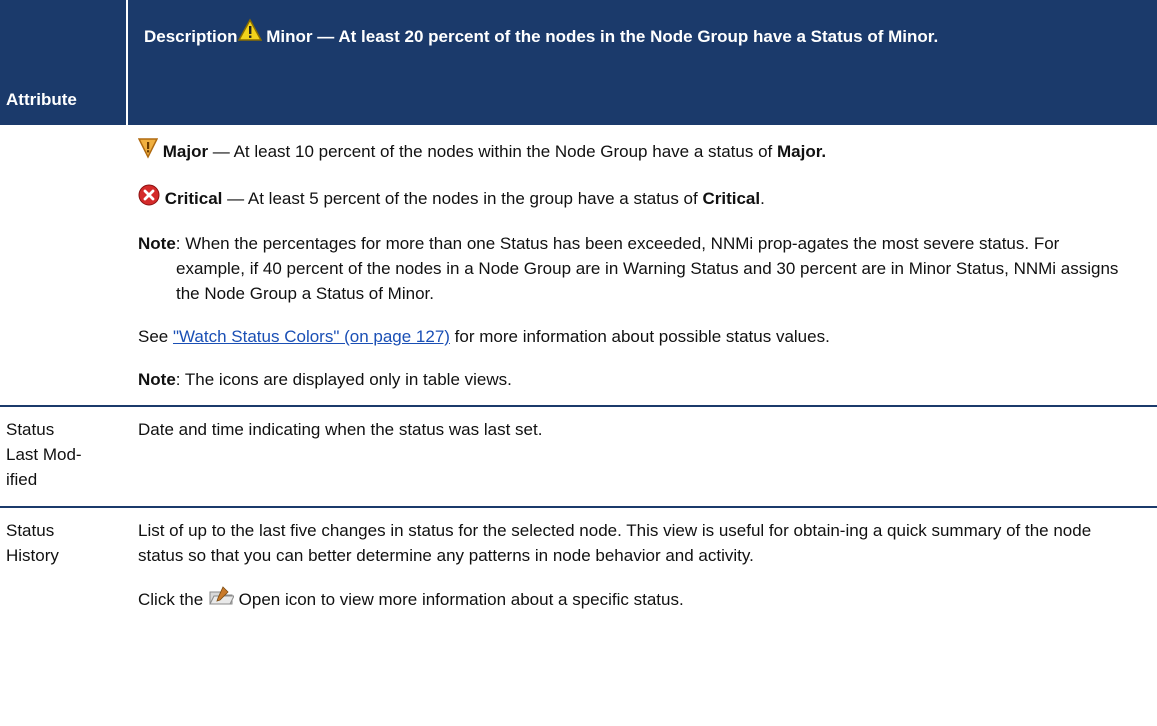 The width and height of the screenshot is (1157, 726). Describe the element at coordinates (41, 99) in the screenshot. I see `header-attribute-label: Attribute` at that location.